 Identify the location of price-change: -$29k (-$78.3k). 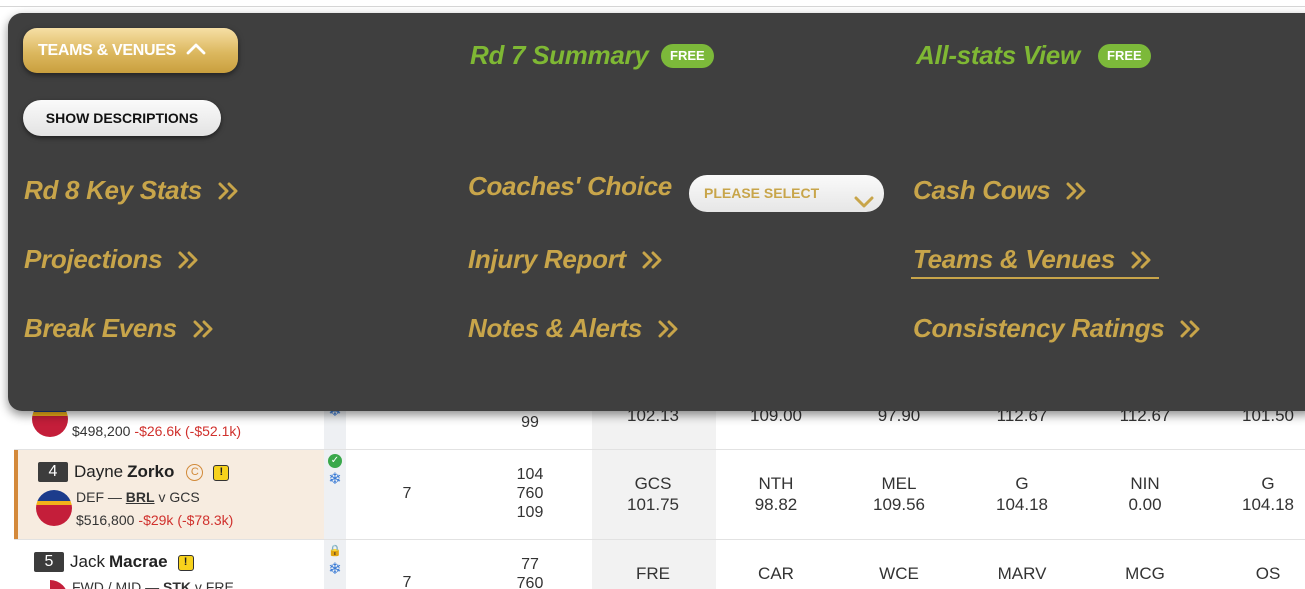
(186, 520).